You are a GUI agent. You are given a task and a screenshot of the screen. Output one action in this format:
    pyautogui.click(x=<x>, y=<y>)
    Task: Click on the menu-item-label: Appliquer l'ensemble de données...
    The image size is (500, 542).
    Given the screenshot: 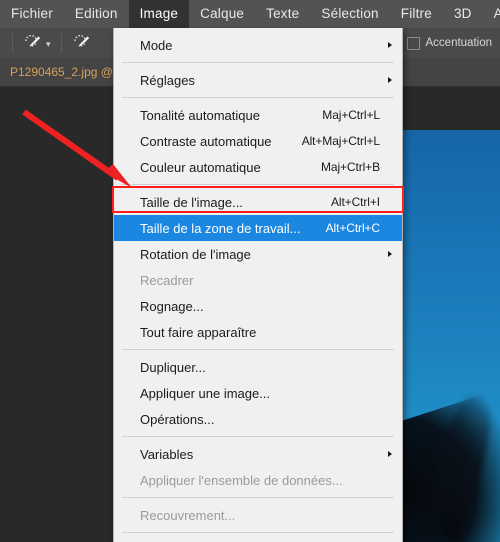 What is the action you would take?
    pyautogui.click(x=241, y=480)
    